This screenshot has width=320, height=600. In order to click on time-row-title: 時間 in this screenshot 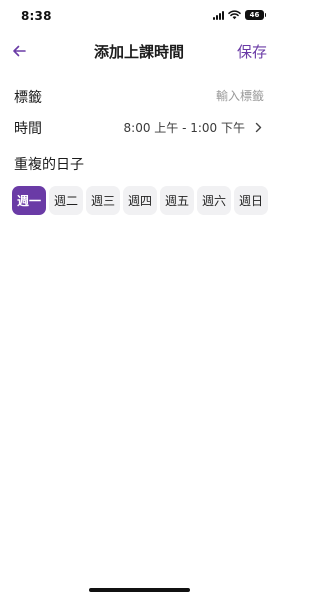, I will do `click(28, 129)`.